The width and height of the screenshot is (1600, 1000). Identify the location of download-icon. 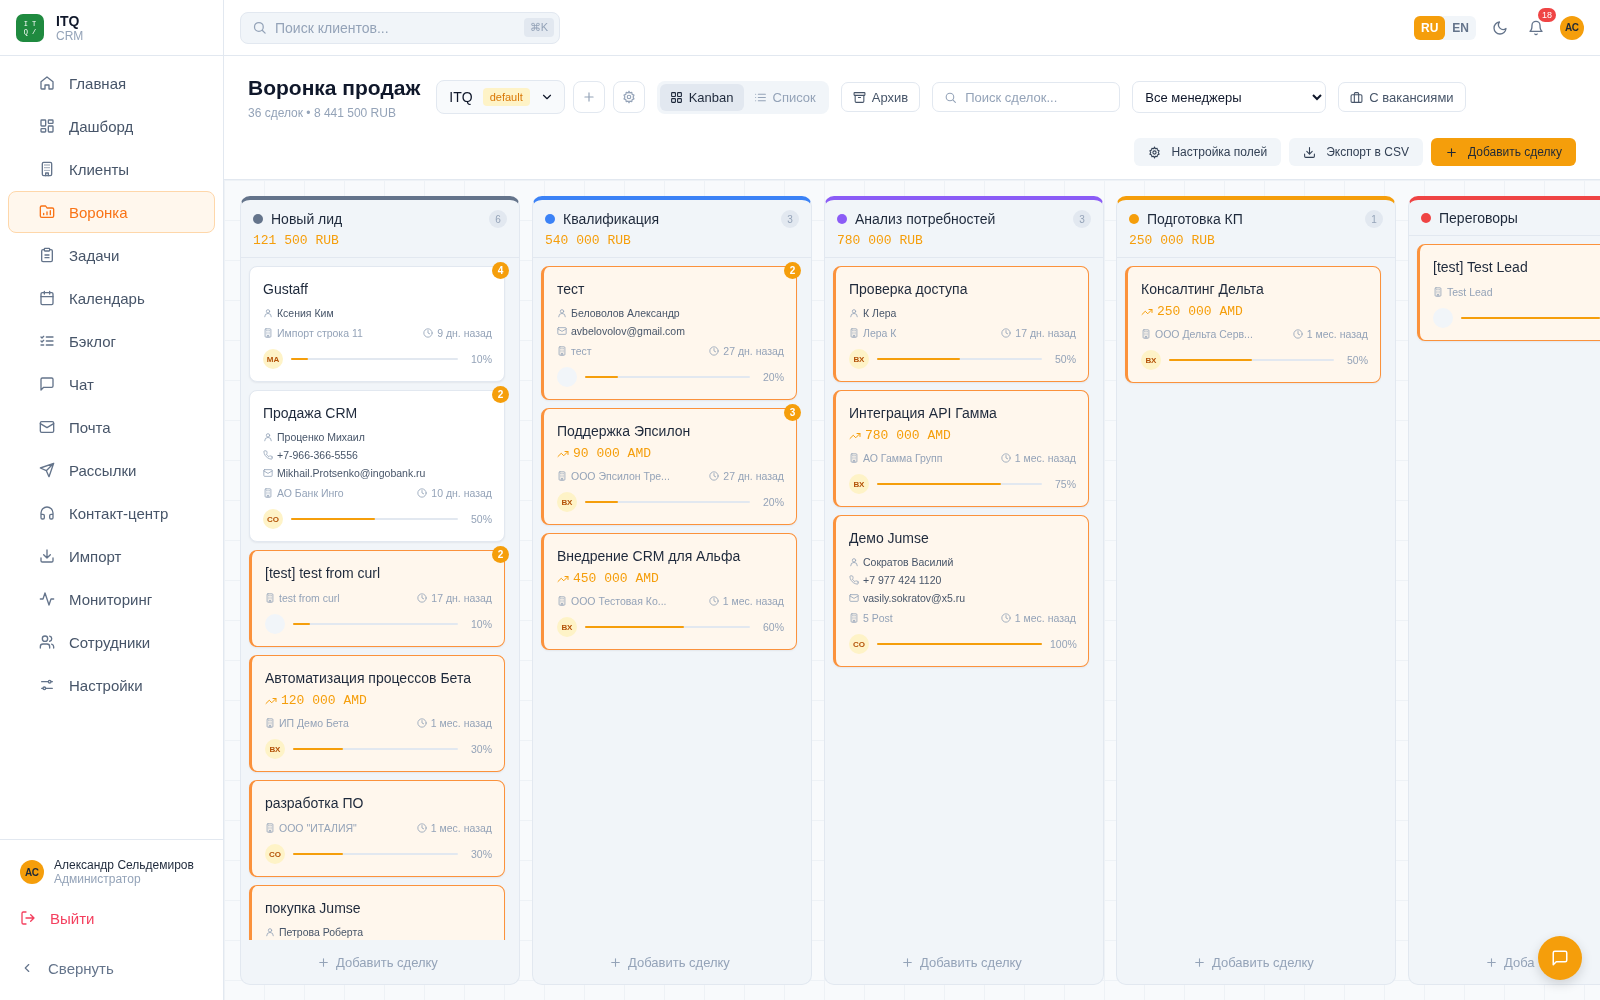
(47, 556).